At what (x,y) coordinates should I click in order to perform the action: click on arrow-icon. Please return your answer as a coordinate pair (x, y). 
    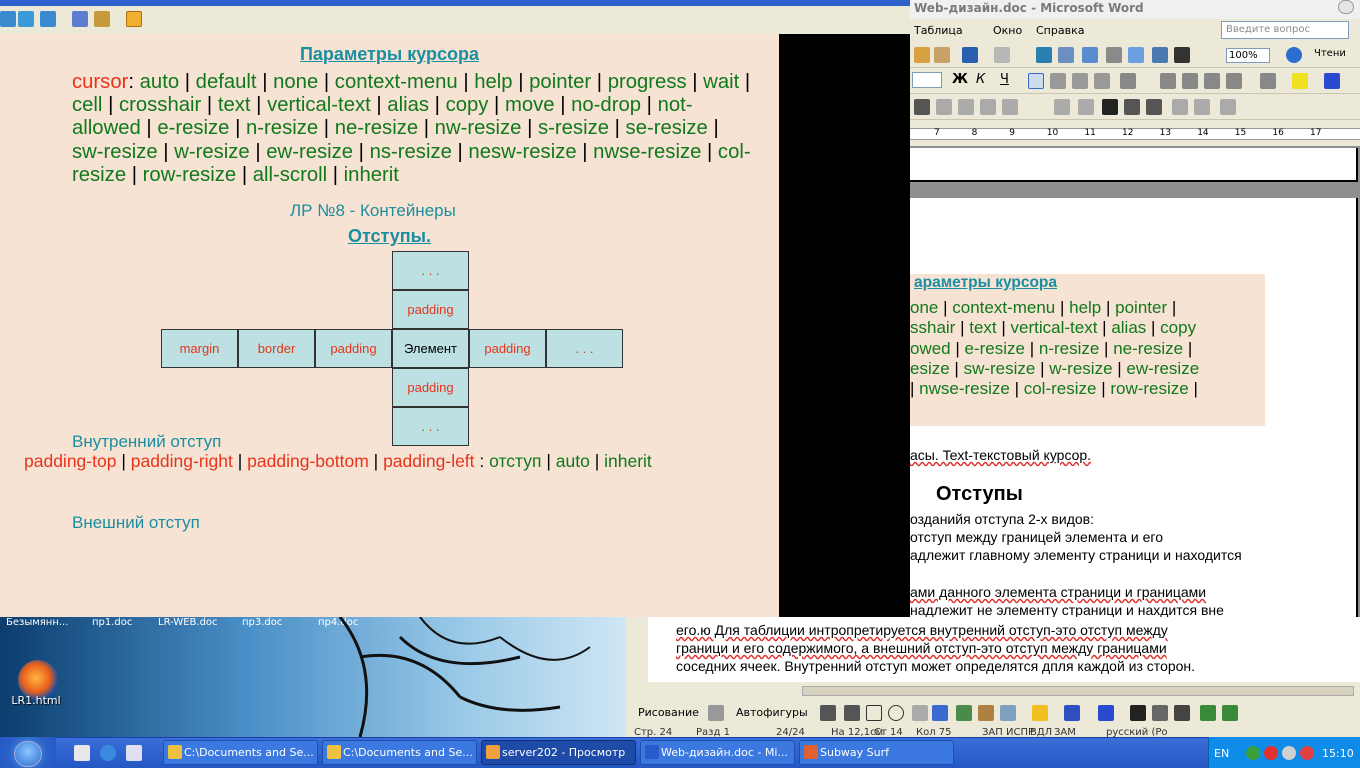
    Looking at the image, I should click on (852, 713).